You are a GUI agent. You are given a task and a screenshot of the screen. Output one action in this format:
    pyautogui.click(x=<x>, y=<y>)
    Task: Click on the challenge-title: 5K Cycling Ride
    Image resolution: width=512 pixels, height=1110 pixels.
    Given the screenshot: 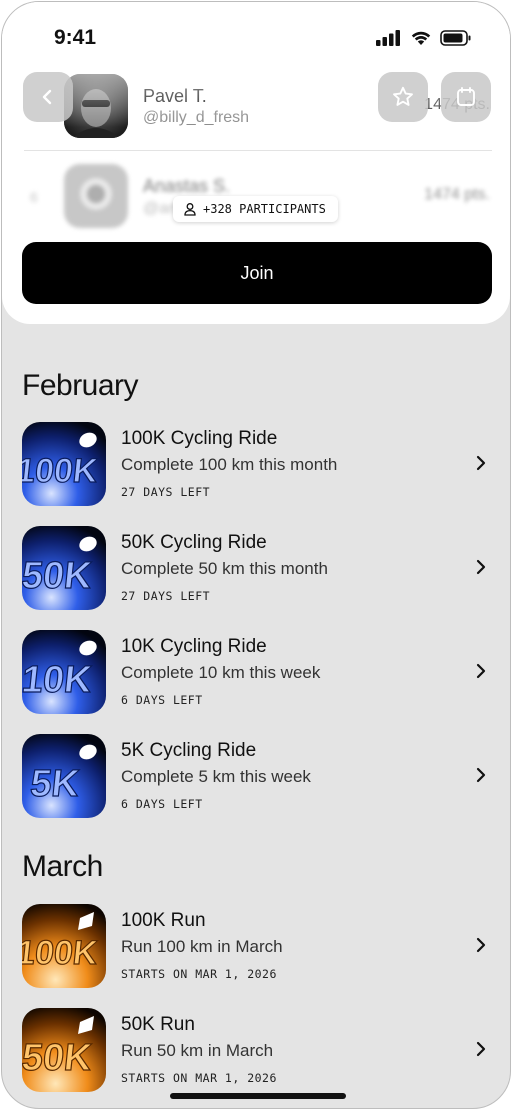 What is the action you would take?
    pyautogui.click(x=189, y=750)
    